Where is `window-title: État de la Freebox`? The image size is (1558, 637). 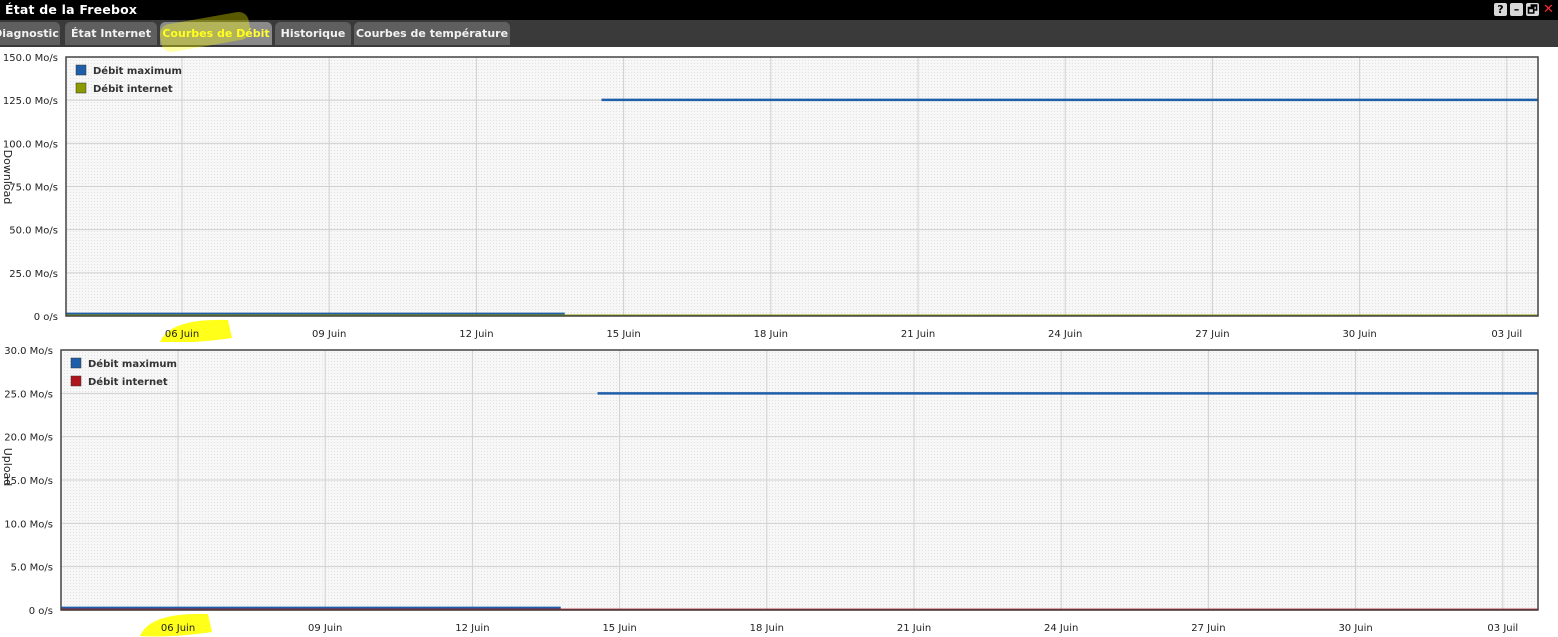 window-title: État de la Freebox is located at coordinates (71, 9).